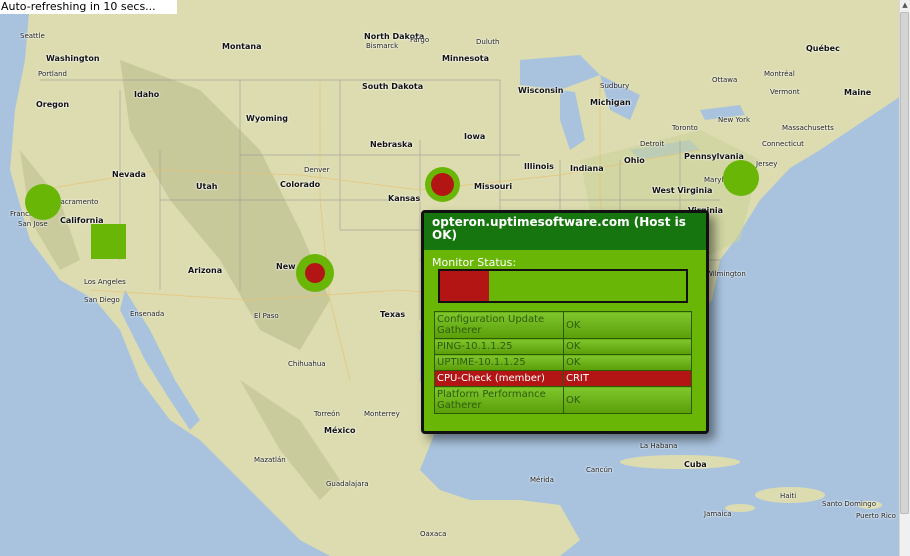  Describe the element at coordinates (493, 186) in the screenshot. I see `label-missouri: Missouri` at that location.